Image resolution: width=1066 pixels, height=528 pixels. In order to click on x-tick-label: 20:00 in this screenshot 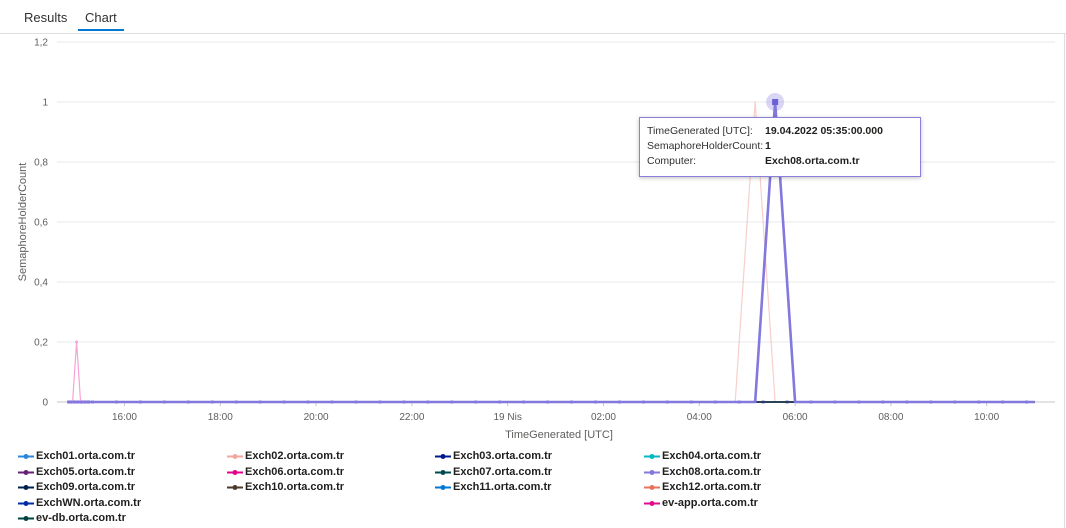, I will do `click(316, 417)`.